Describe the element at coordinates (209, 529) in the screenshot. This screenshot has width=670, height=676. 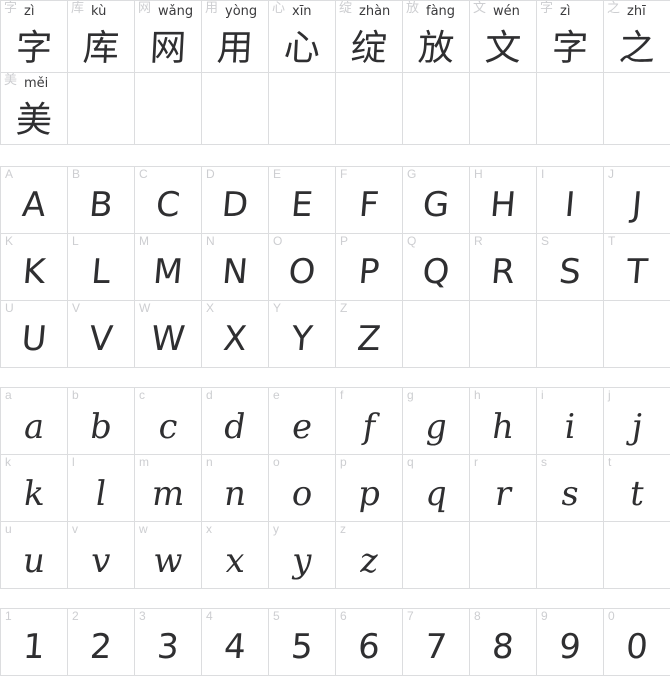
I see `cell-reference-label: x` at that location.